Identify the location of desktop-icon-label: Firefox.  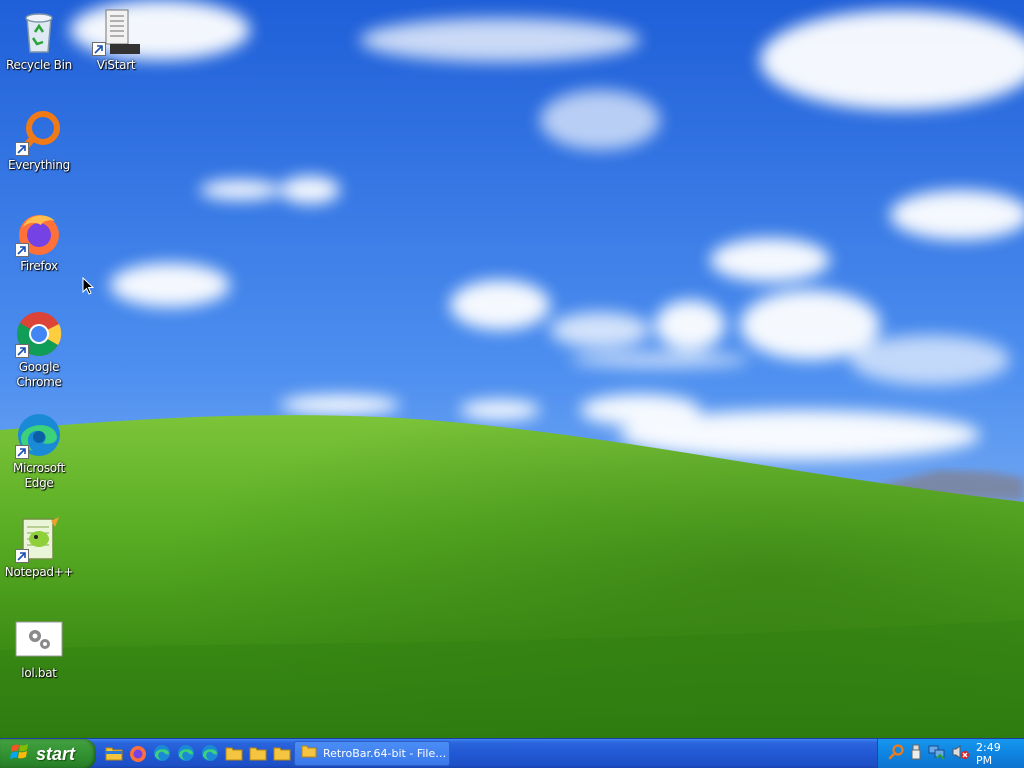
(39, 266).